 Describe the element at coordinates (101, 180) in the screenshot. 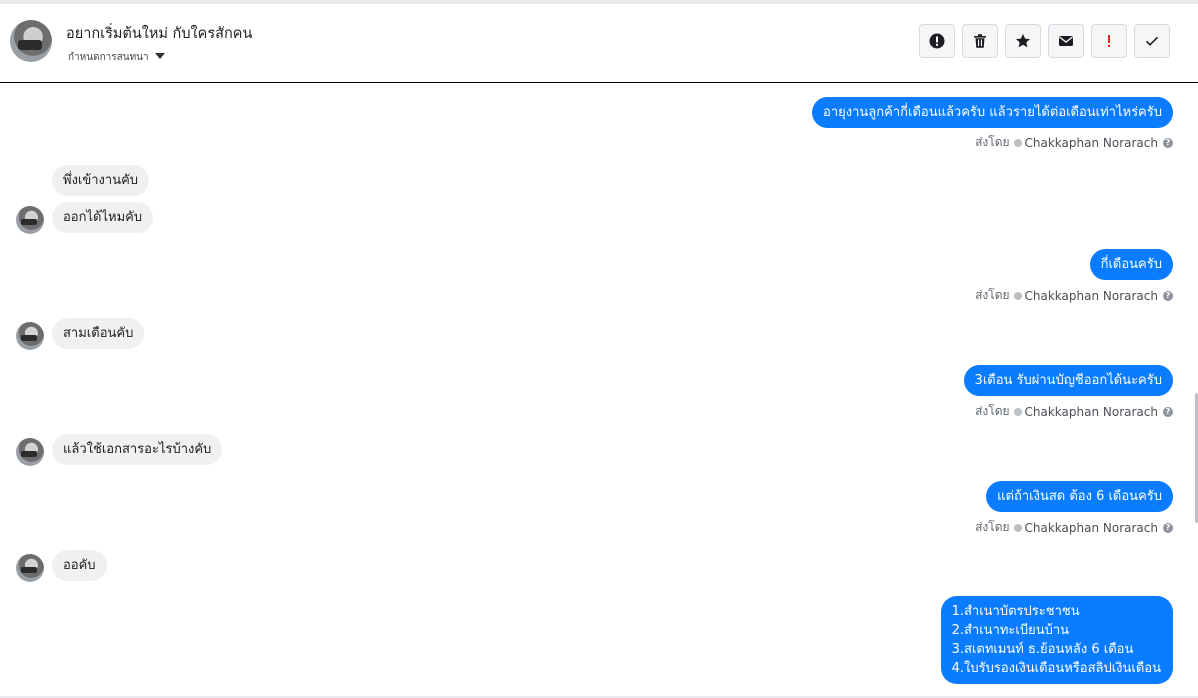

I see `incoming-message: พึ่งเข้างานคับ` at that location.